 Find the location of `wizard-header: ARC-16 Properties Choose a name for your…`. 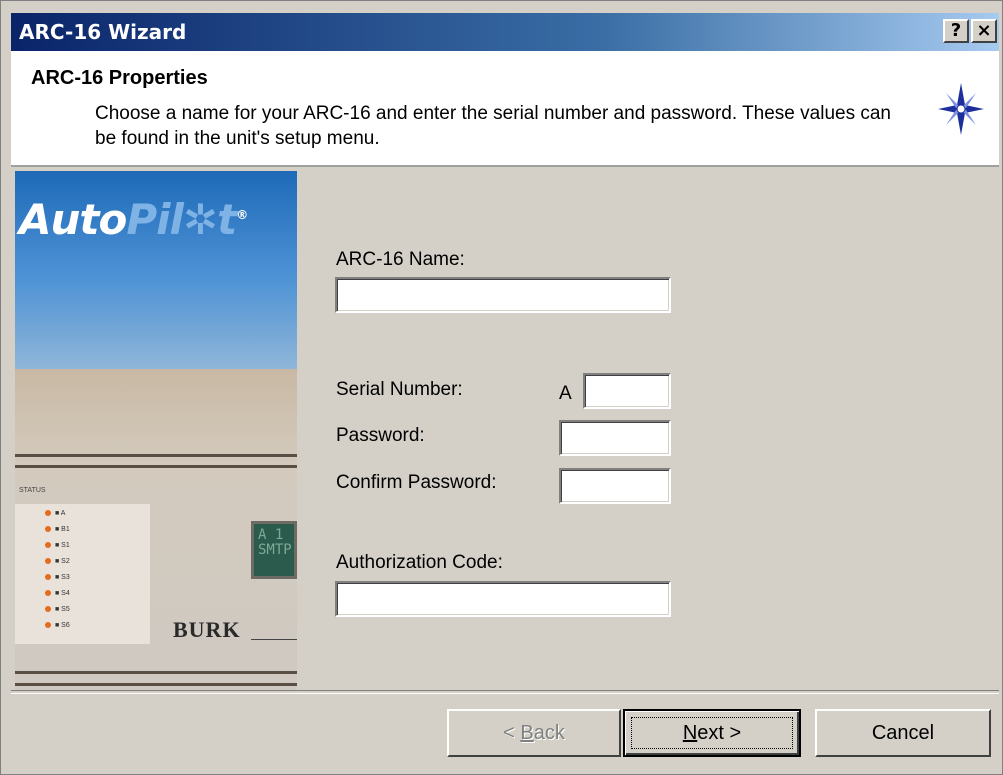

wizard-header: ARC-16 Properties Choose a name for your… is located at coordinates (505, 109).